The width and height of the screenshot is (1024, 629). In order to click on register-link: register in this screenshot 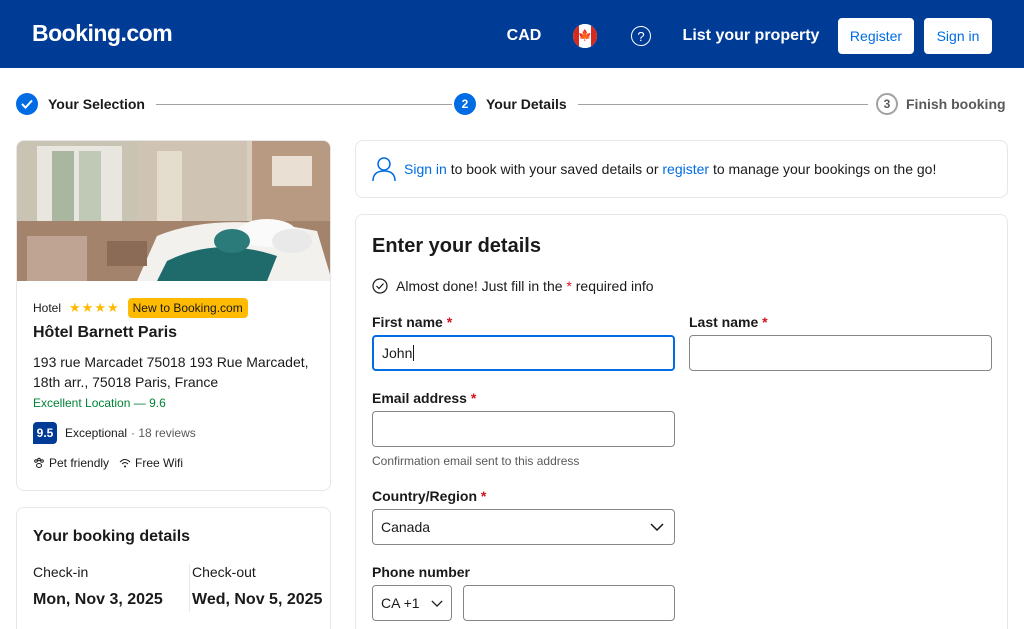, I will do `click(685, 169)`.